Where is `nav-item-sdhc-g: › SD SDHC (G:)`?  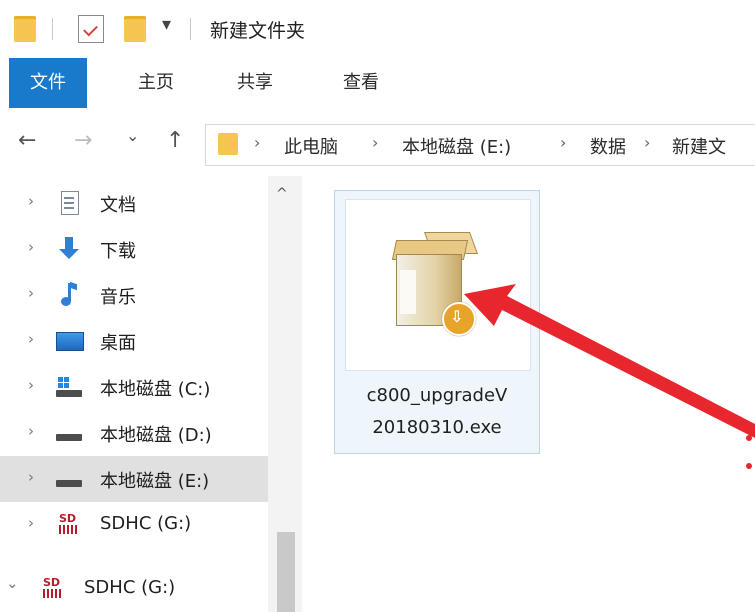
nav-item-sdhc-g: › SD SDHC (G:) is located at coordinates (134, 525).